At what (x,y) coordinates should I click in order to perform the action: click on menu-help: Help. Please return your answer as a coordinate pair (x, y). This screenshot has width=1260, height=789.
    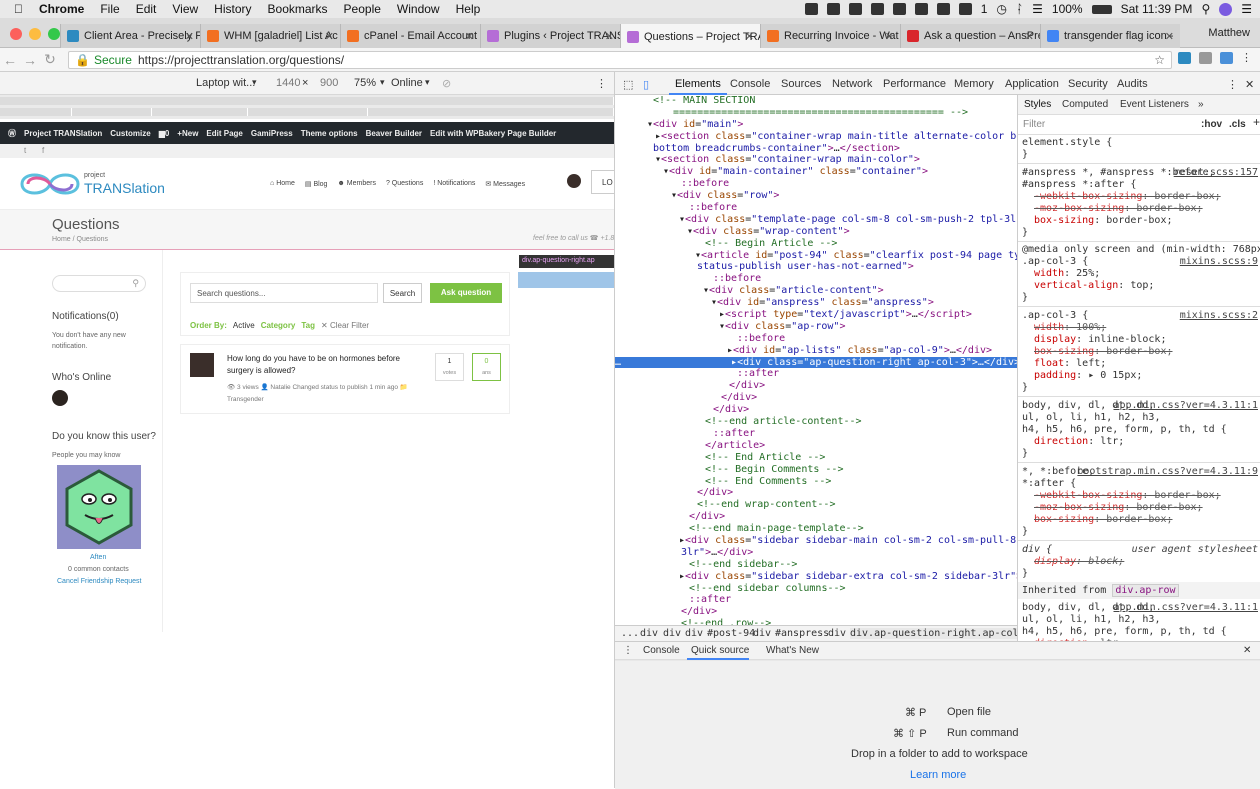
    Looking at the image, I should click on (468, 9).